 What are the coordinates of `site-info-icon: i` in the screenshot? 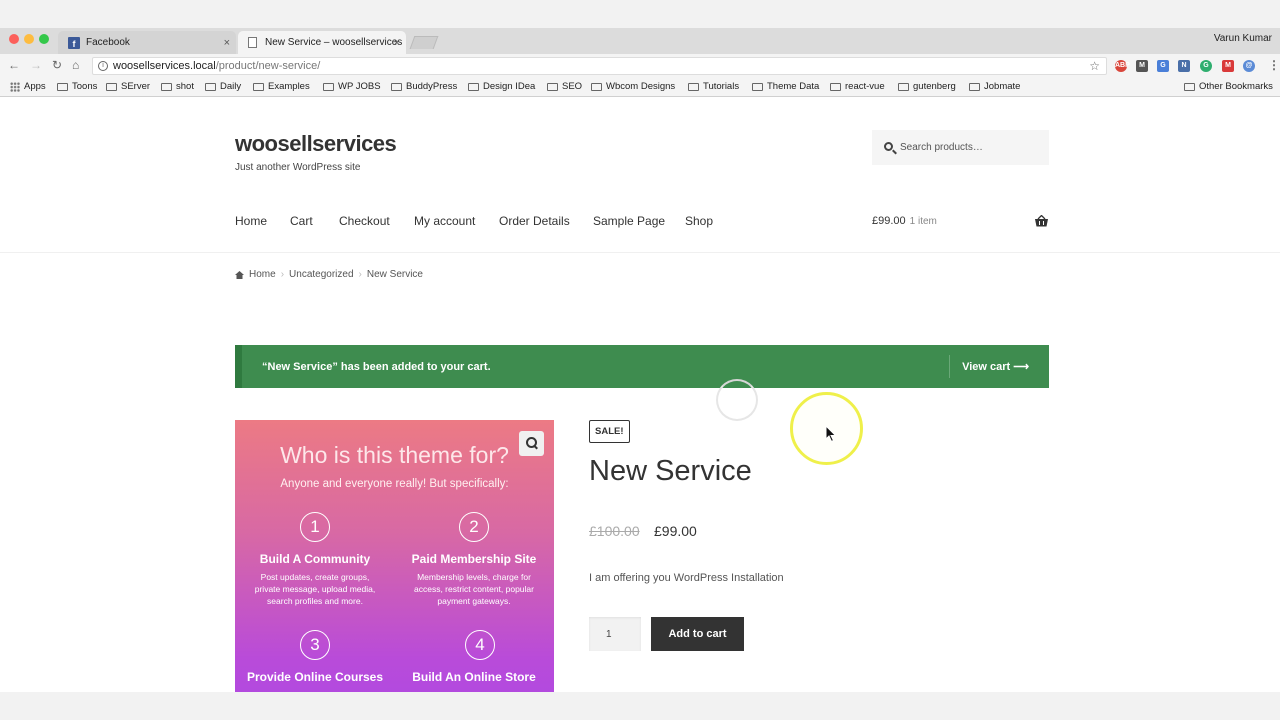 It's located at (103, 66).